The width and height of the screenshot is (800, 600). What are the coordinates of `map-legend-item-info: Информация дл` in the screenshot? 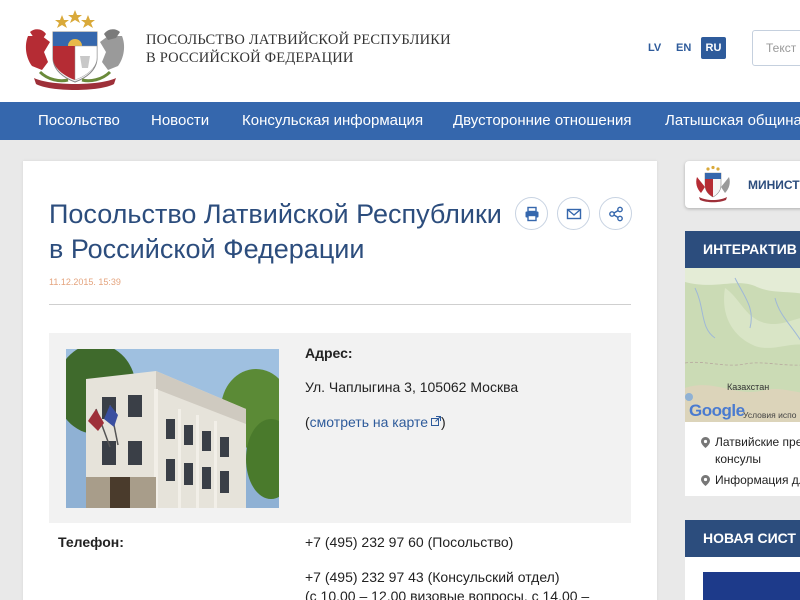 It's located at (750, 480).